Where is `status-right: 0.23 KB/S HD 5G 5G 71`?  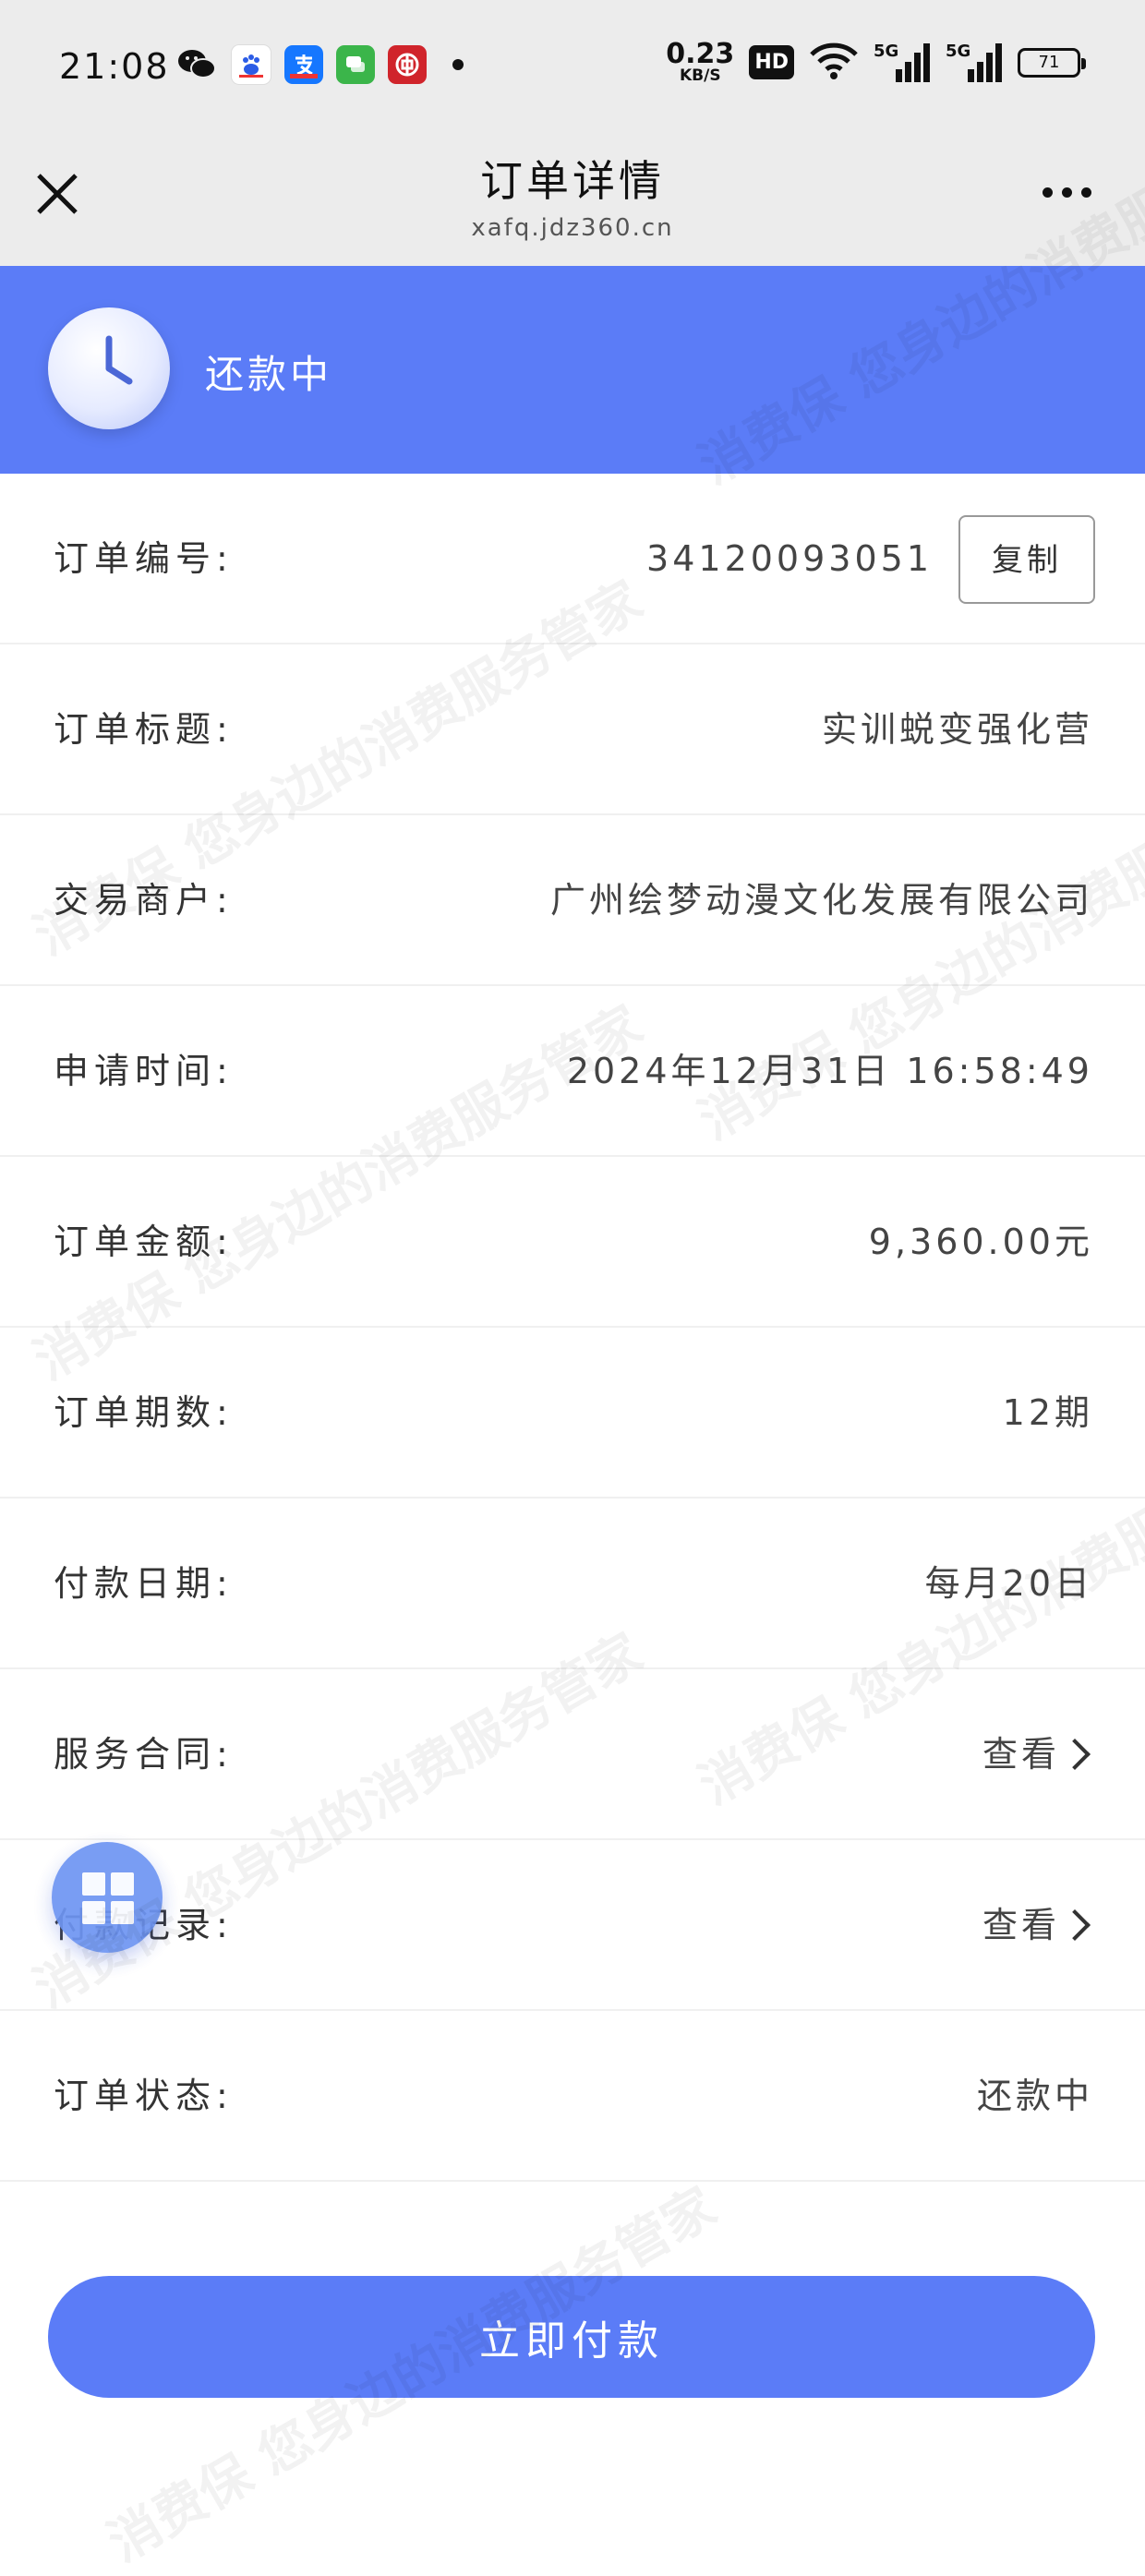 status-right: 0.23 KB/S HD 5G 5G 71 is located at coordinates (876, 61).